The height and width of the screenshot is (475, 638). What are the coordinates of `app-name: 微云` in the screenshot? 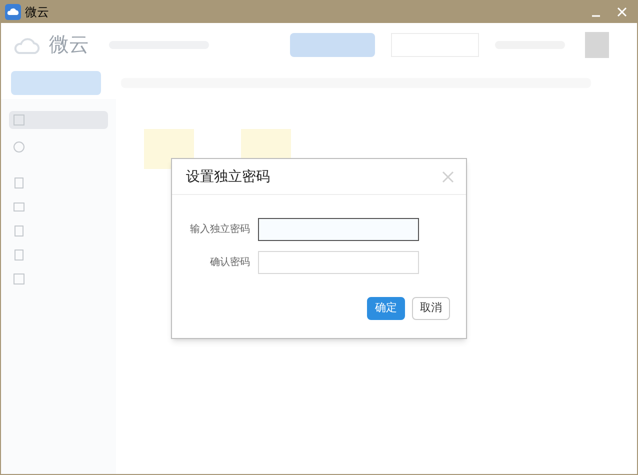 It's located at (69, 45).